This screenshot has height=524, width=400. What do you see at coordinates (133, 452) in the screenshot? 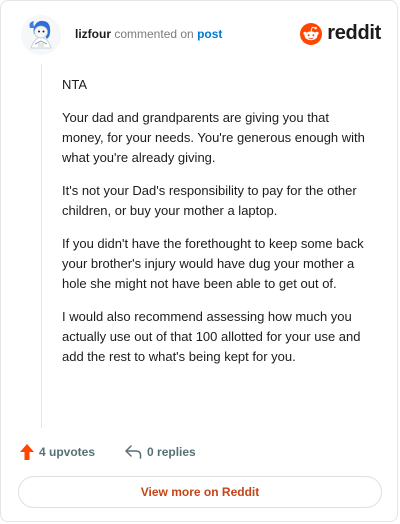
I see `reply-icon` at bounding box center [133, 452].